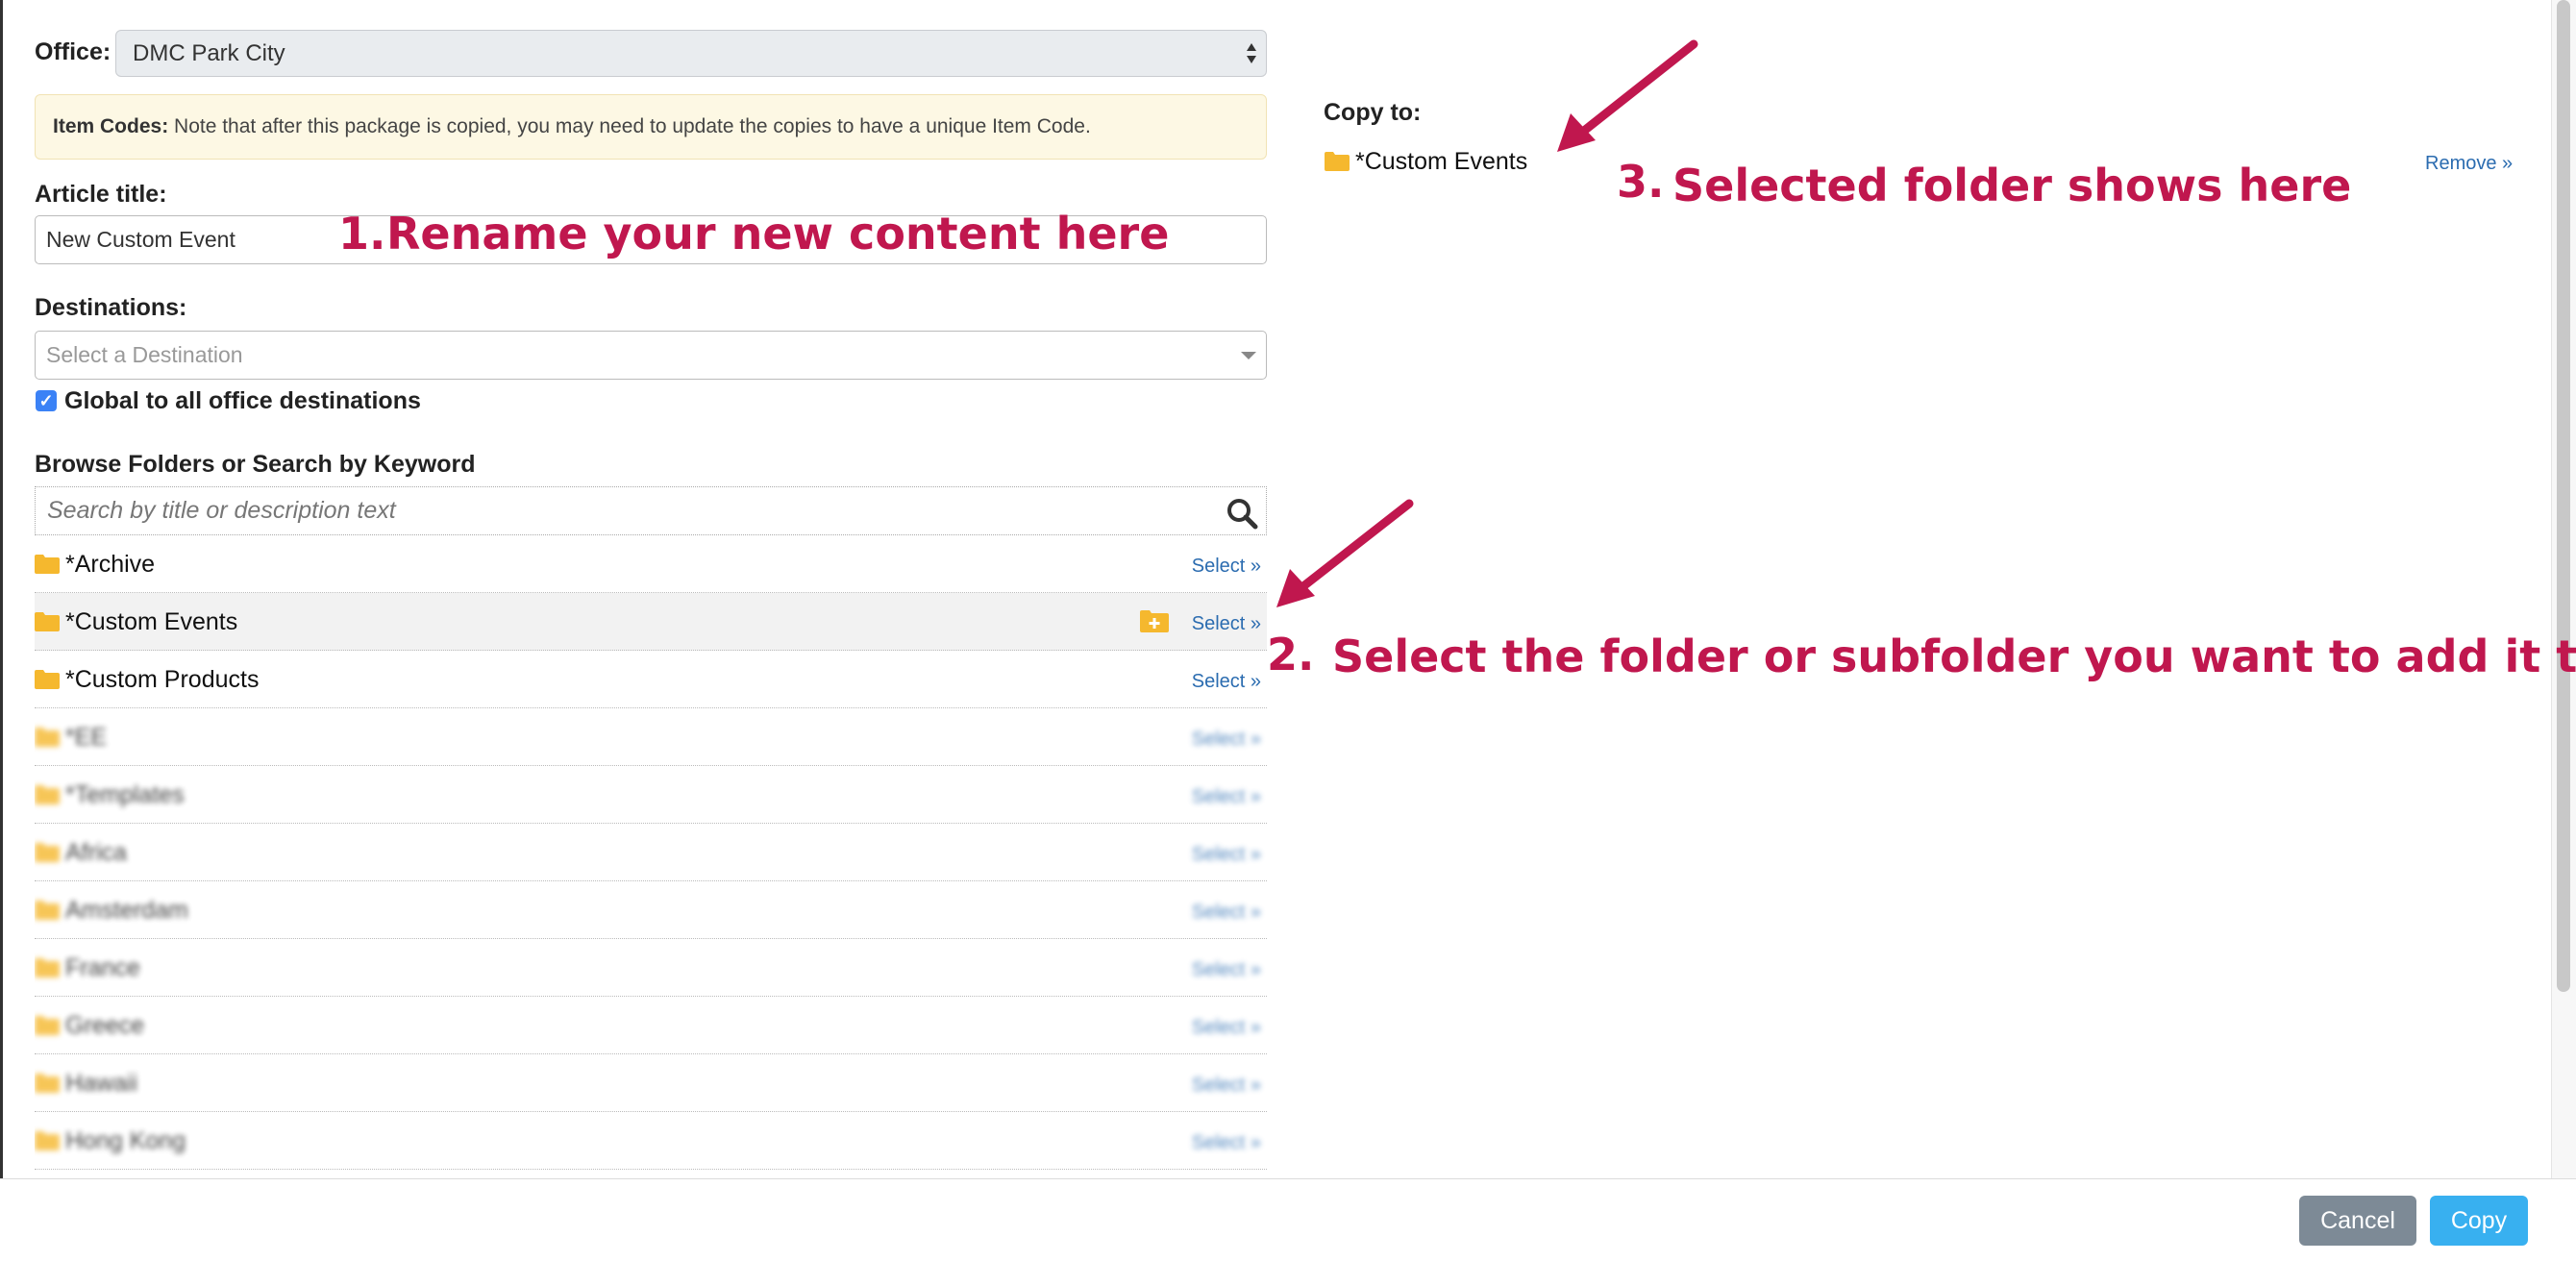  What do you see at coordinates (651, 622) in the screenshot?
I see `folder-row: *Custom Events Select »` at bounding box center [651, 622].